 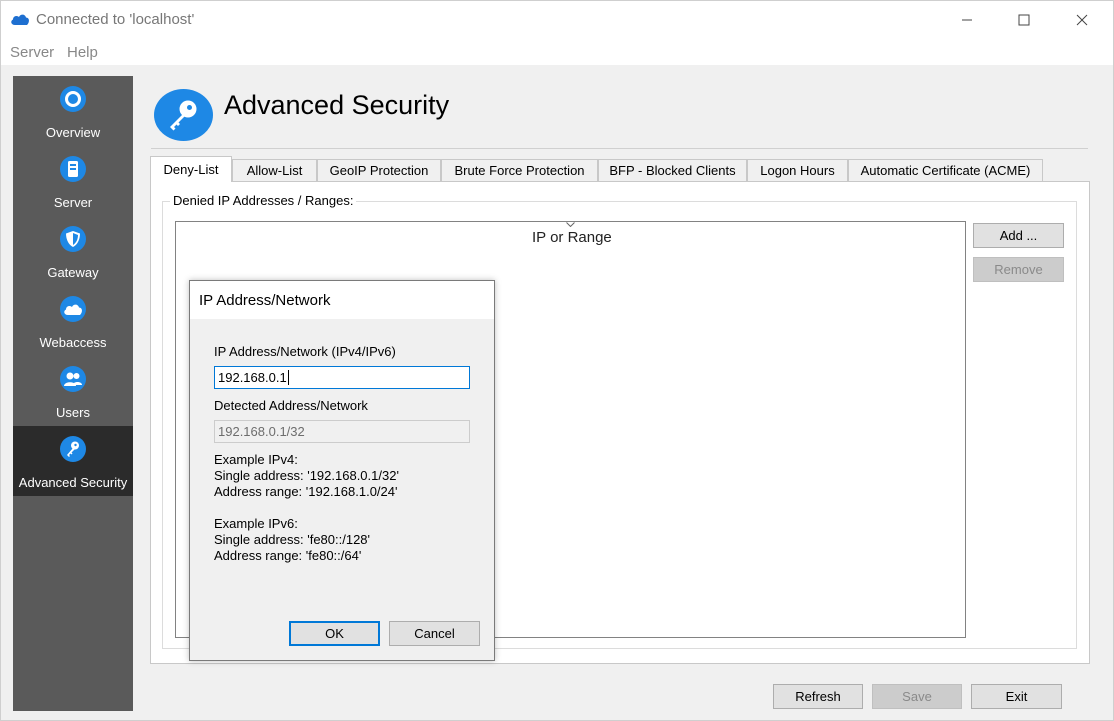 What do you see at coordinates (265, 300) in the screenshot?
I see `dialog-title: IP Address/Network` at bounding box center [265, 300].